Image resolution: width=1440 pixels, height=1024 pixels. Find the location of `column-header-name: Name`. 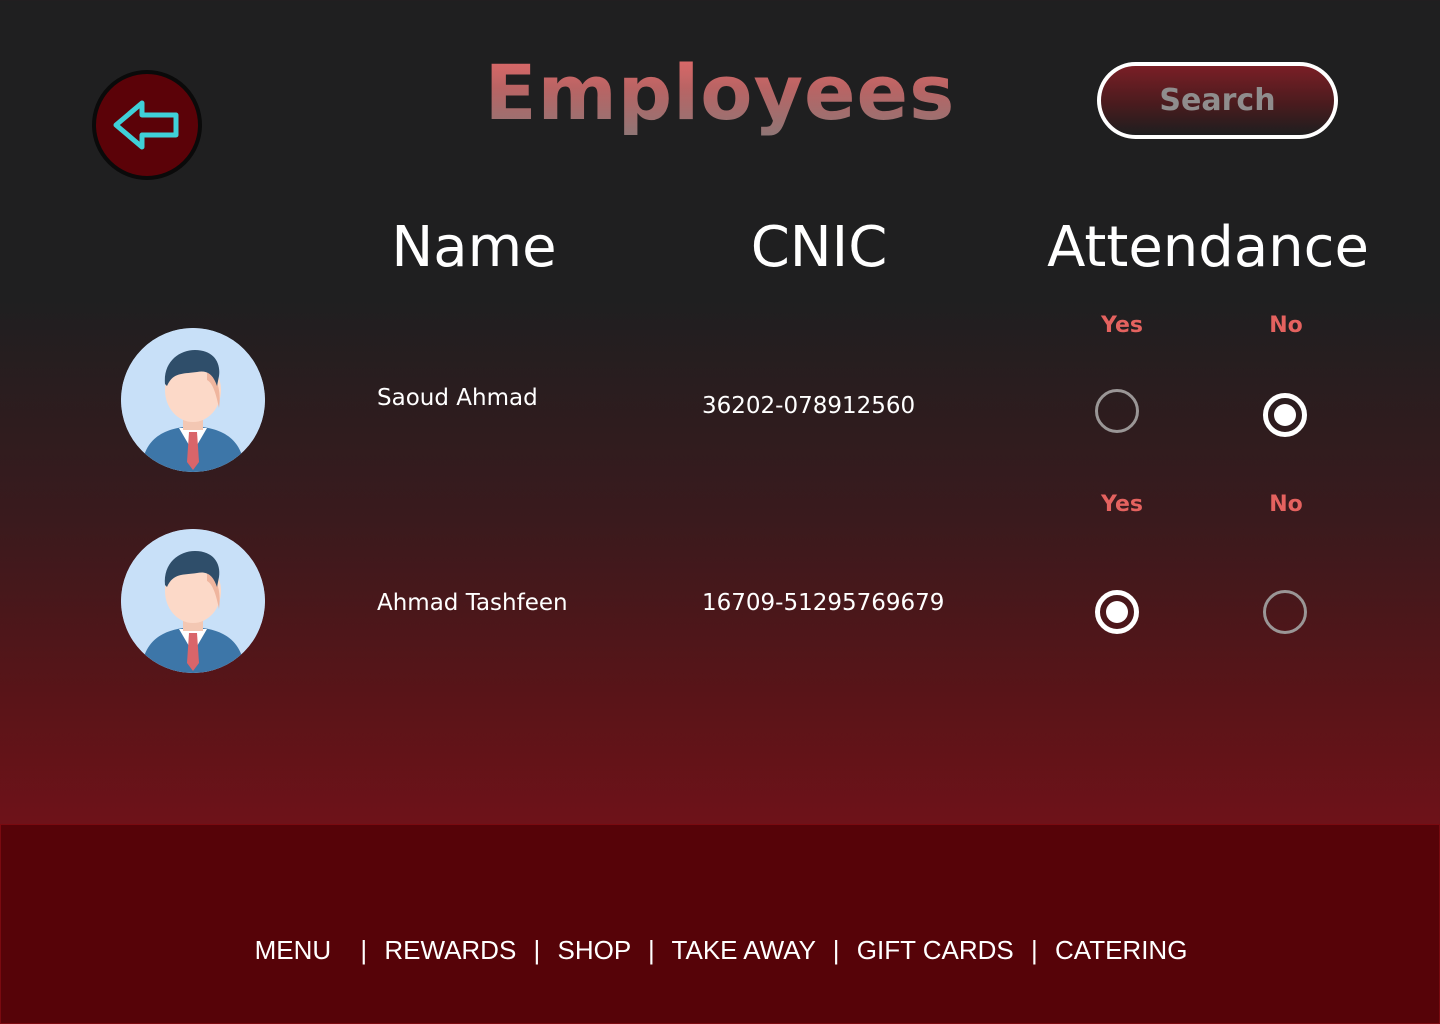

column-header-name: Name is located at coordinates (474, 247).